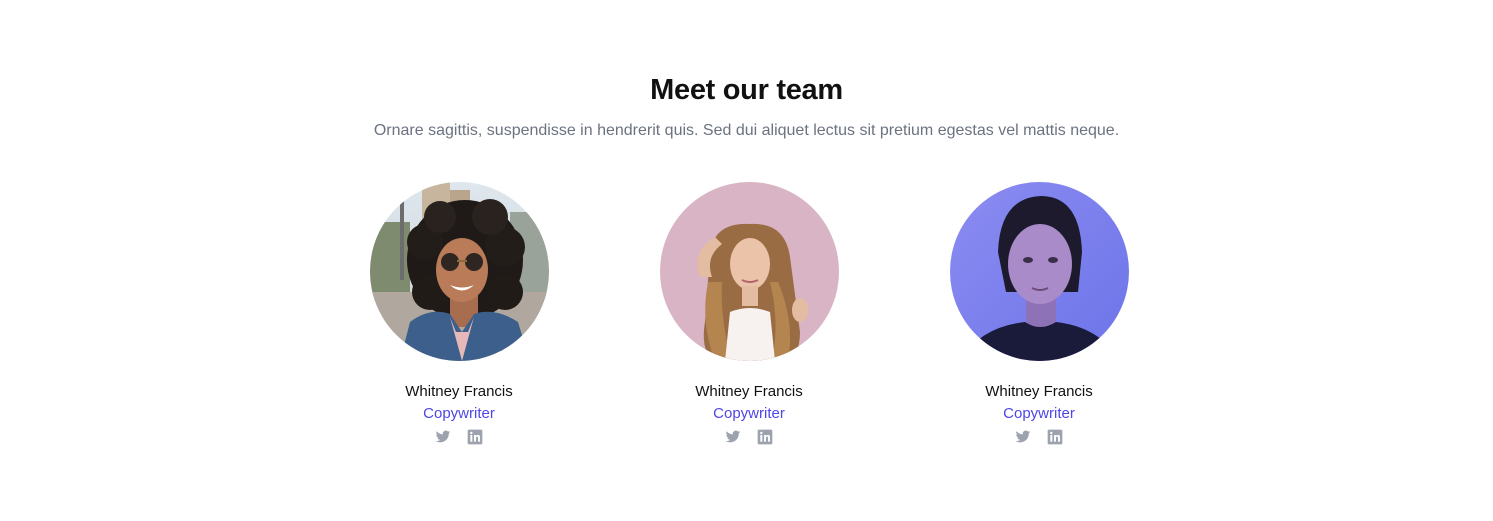  What do you see at coordinates (746, 90) in the screenshot?
I see `section-title: Meet our team` at bounding box center [746, 90].